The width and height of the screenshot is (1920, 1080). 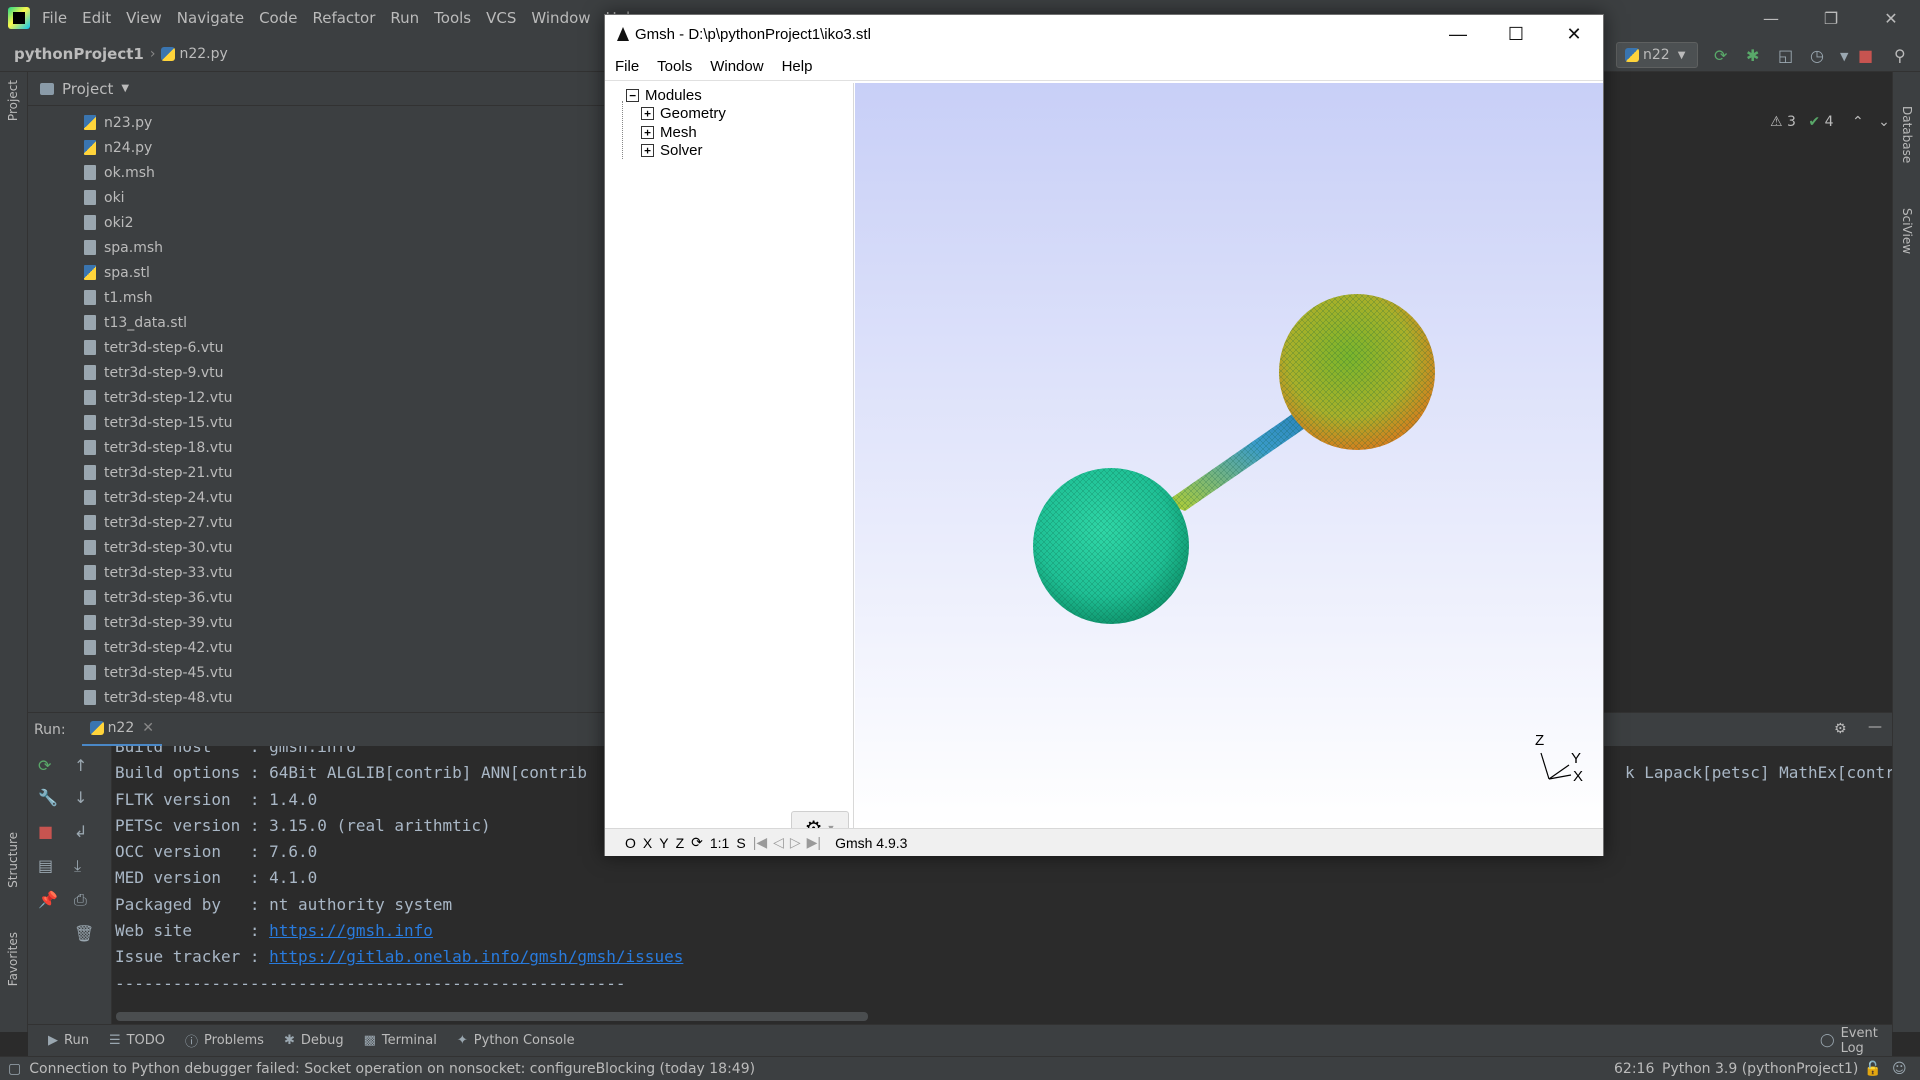 I want to click on run-tab-n22: n22 ✕, so click(x=121, y=730).